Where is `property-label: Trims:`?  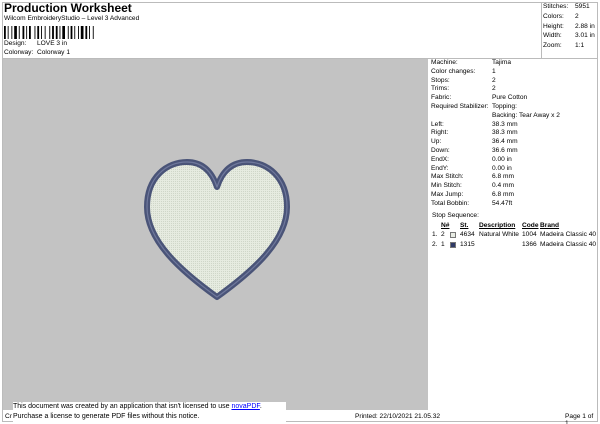
property-label: Trims: is located at coordinates (440, 89).